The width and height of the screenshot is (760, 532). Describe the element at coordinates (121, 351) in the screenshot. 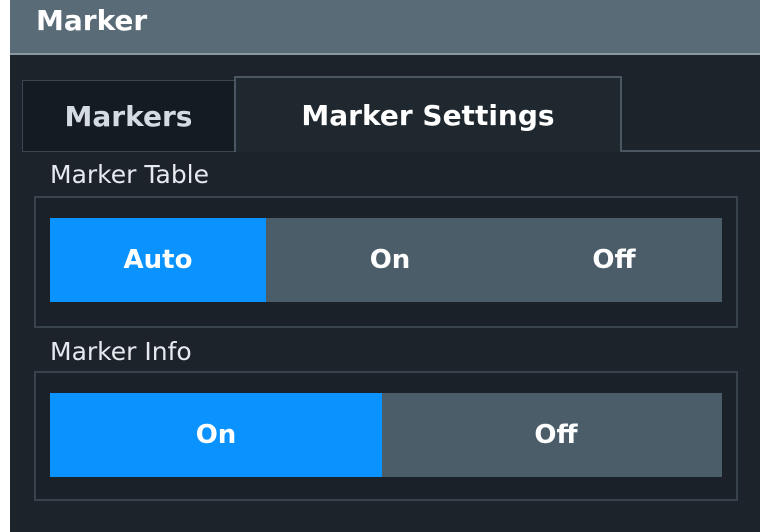

I see `marker-info-label: Marker Info` at that location.